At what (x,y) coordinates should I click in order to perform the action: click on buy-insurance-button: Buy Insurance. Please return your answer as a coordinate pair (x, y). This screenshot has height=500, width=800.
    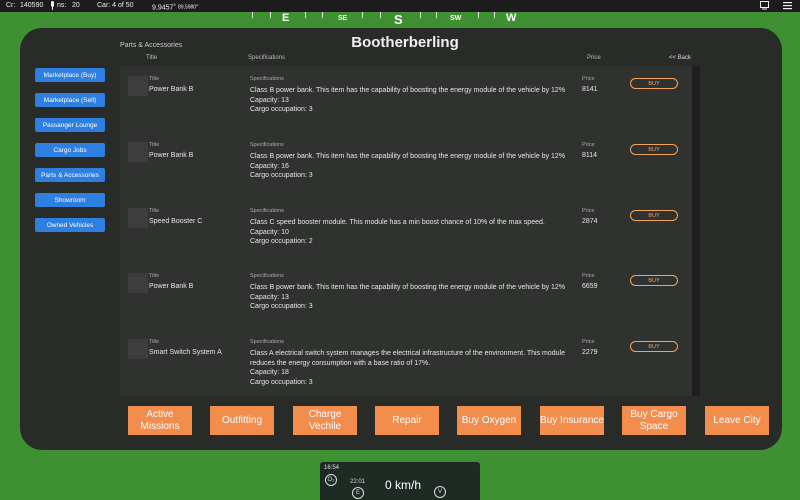
    Looking at the image, I should click on (572, 420).